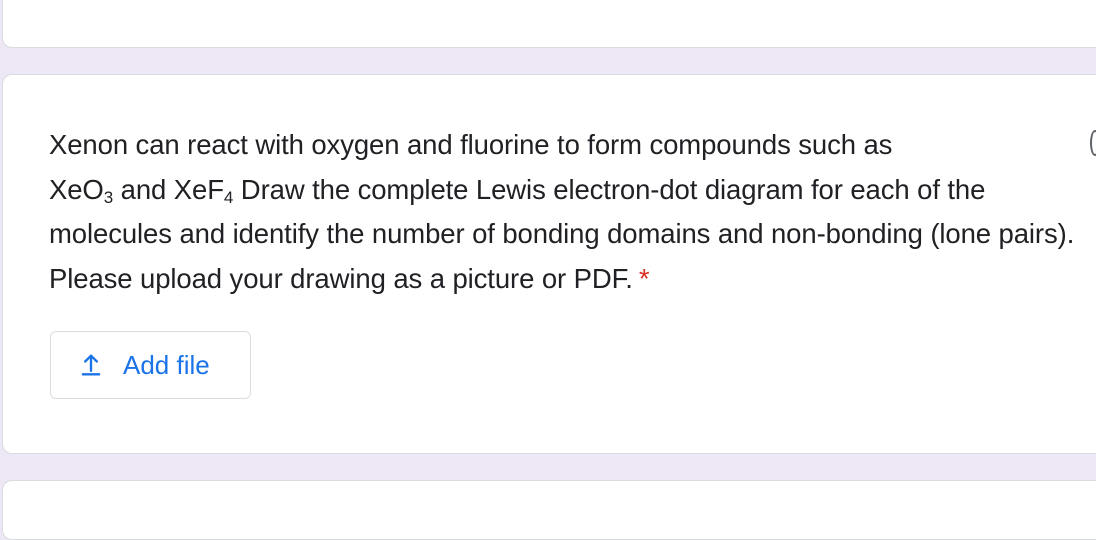 The width and height of the screenshot is (1096, 540). I want to click on add-file-button: Add file, so click(150, 365).